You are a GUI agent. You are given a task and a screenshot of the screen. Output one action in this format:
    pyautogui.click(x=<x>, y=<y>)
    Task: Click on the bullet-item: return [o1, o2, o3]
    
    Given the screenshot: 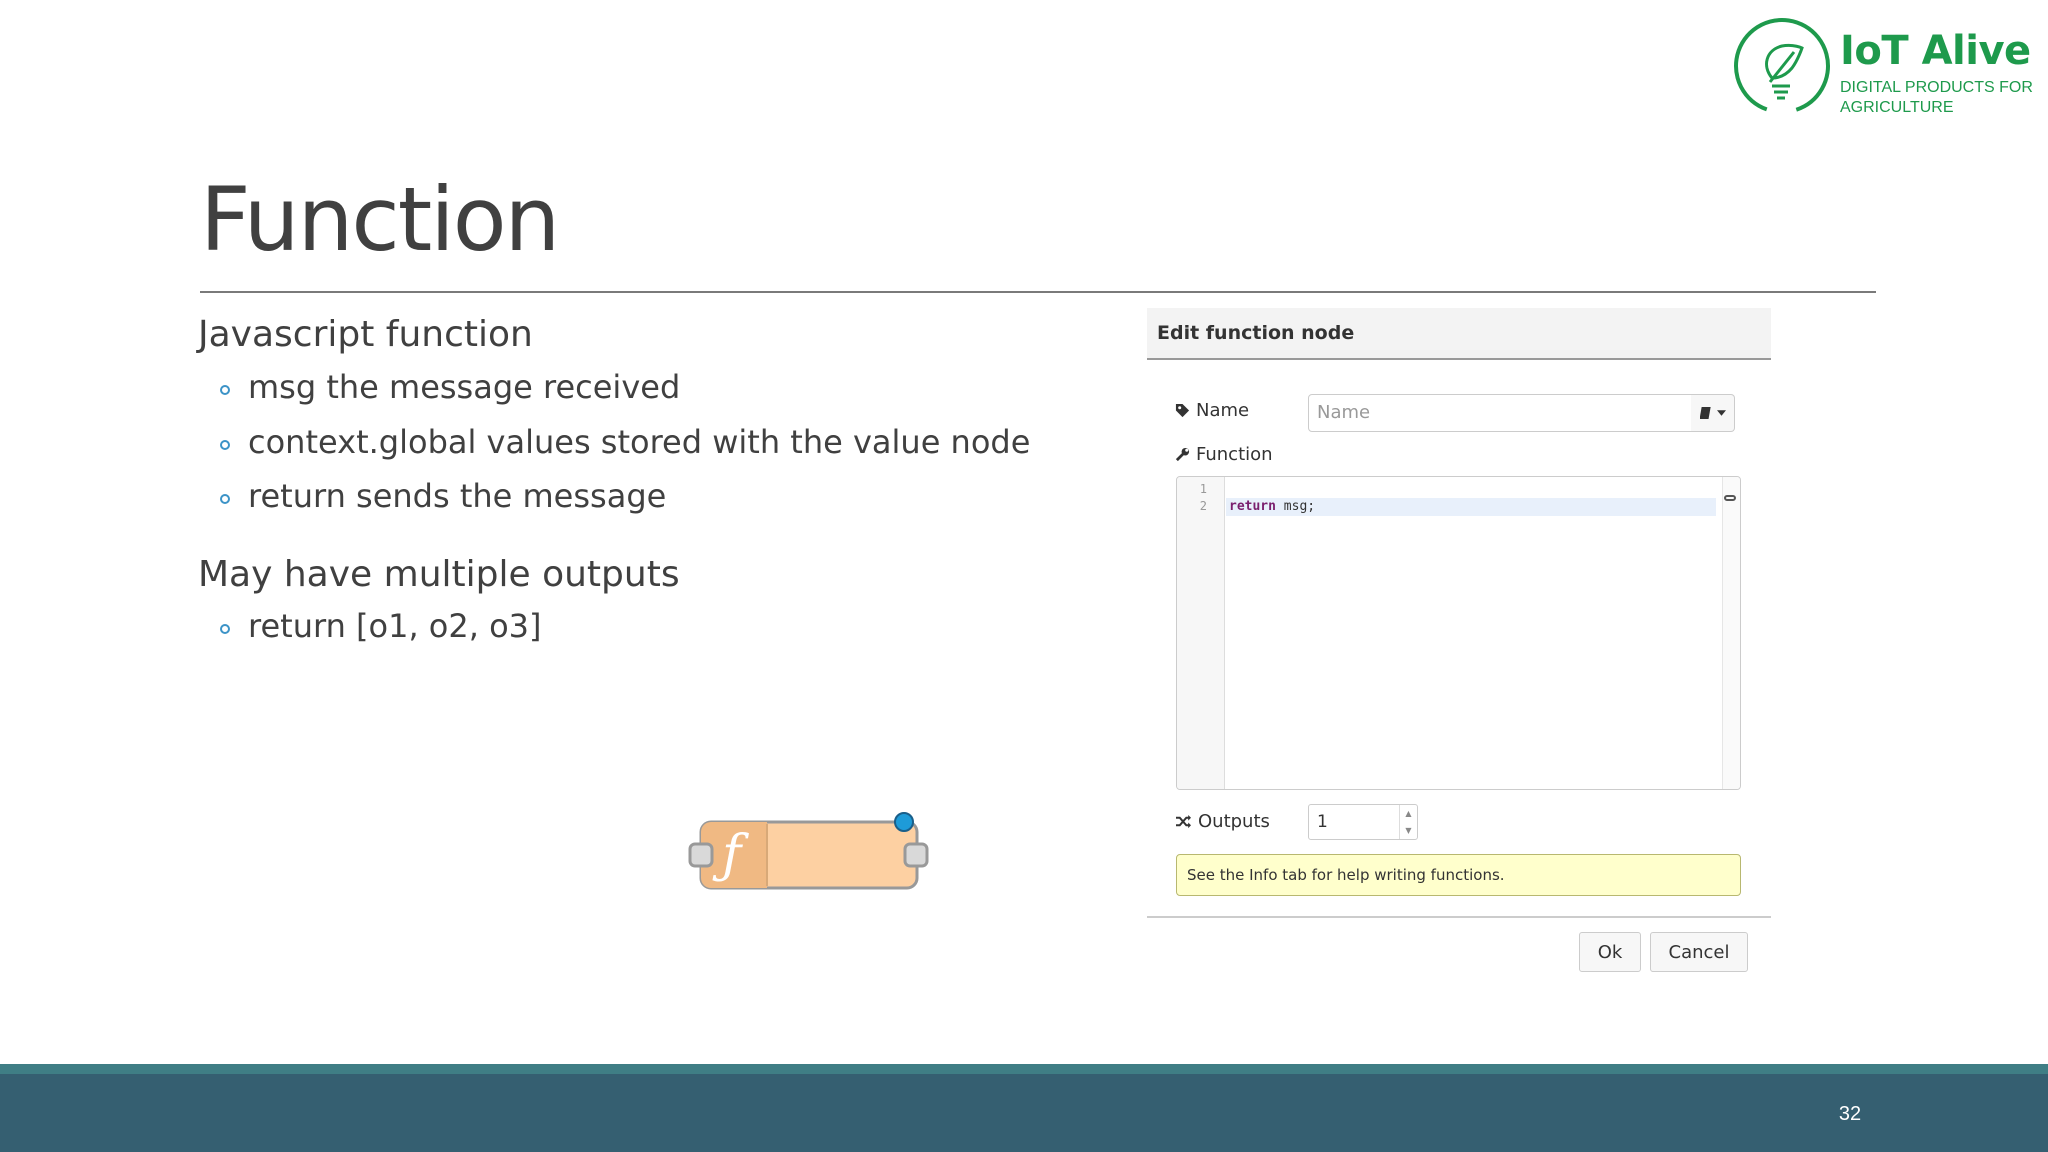 What is the action you would take?
    pyautogui.click(x=395, y=626)
    